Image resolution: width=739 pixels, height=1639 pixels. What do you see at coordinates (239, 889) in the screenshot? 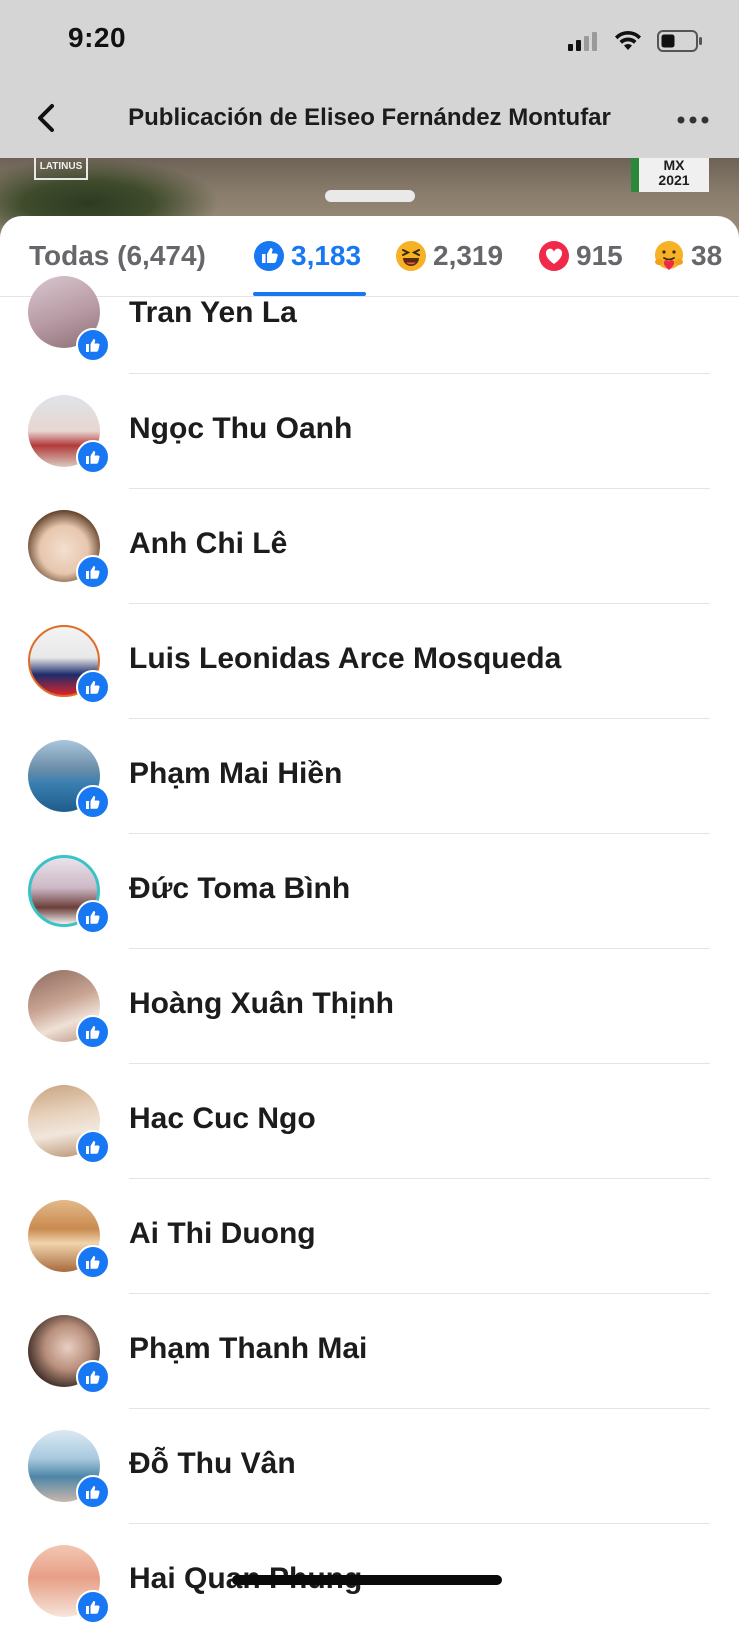
I see `reactor-name: Đức Toma Bình` at bounding box center [239, 889].